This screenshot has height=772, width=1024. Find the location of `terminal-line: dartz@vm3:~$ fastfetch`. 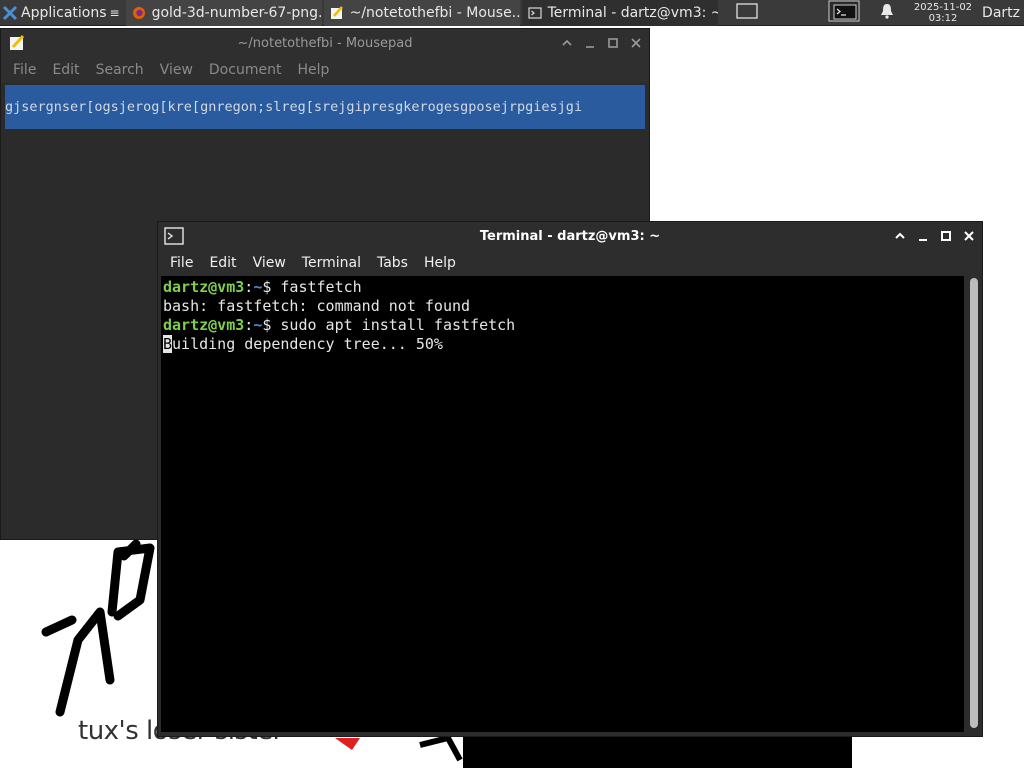

terminal-line: dartz@vm3:~$ fastfetch is located at coordinates (562, 287).